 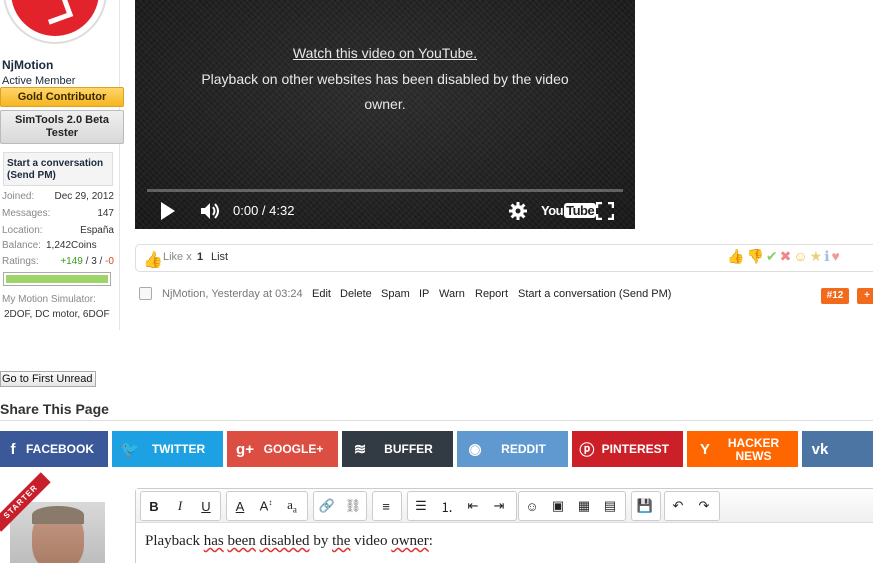 I want to click on thumbs-up-icon: 👍, so click(x=153, y=260).